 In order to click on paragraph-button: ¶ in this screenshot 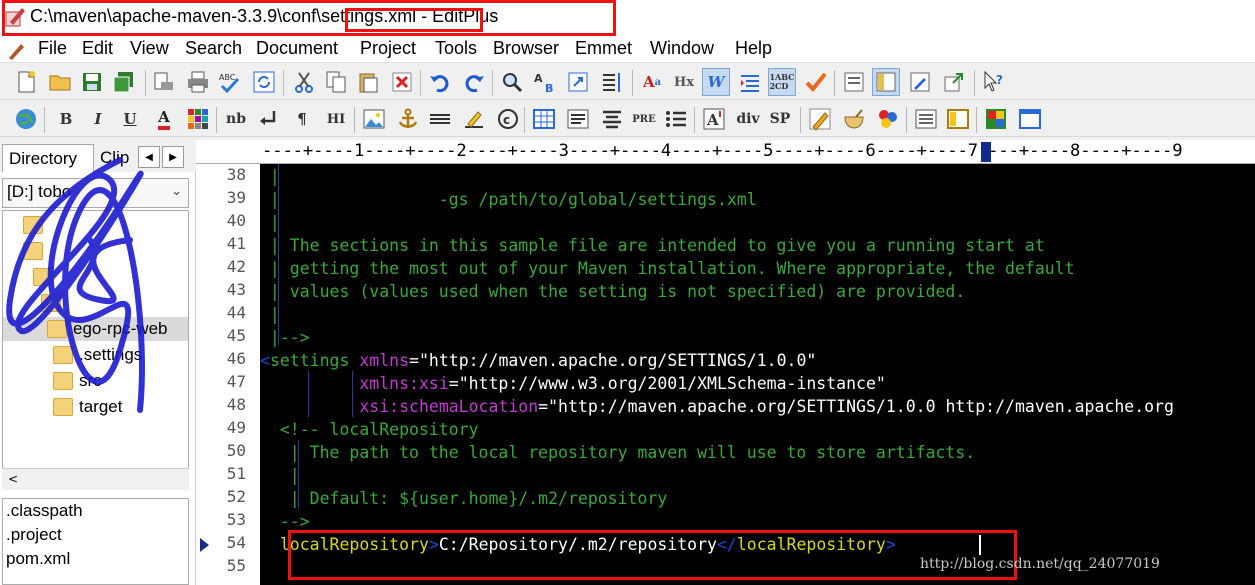, I will do `click(302, 119)`.